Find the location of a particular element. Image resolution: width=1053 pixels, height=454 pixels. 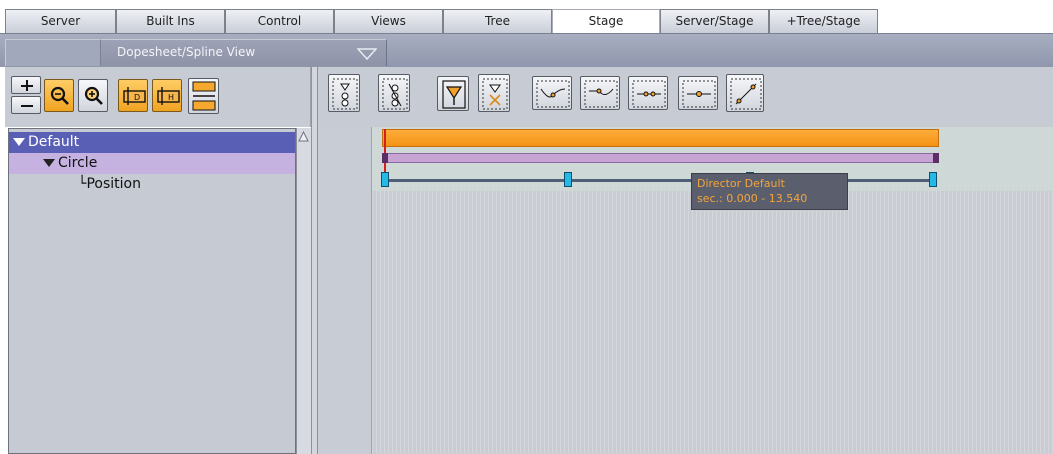

remove-keyframe-icon is located at coordinates (395, 94).